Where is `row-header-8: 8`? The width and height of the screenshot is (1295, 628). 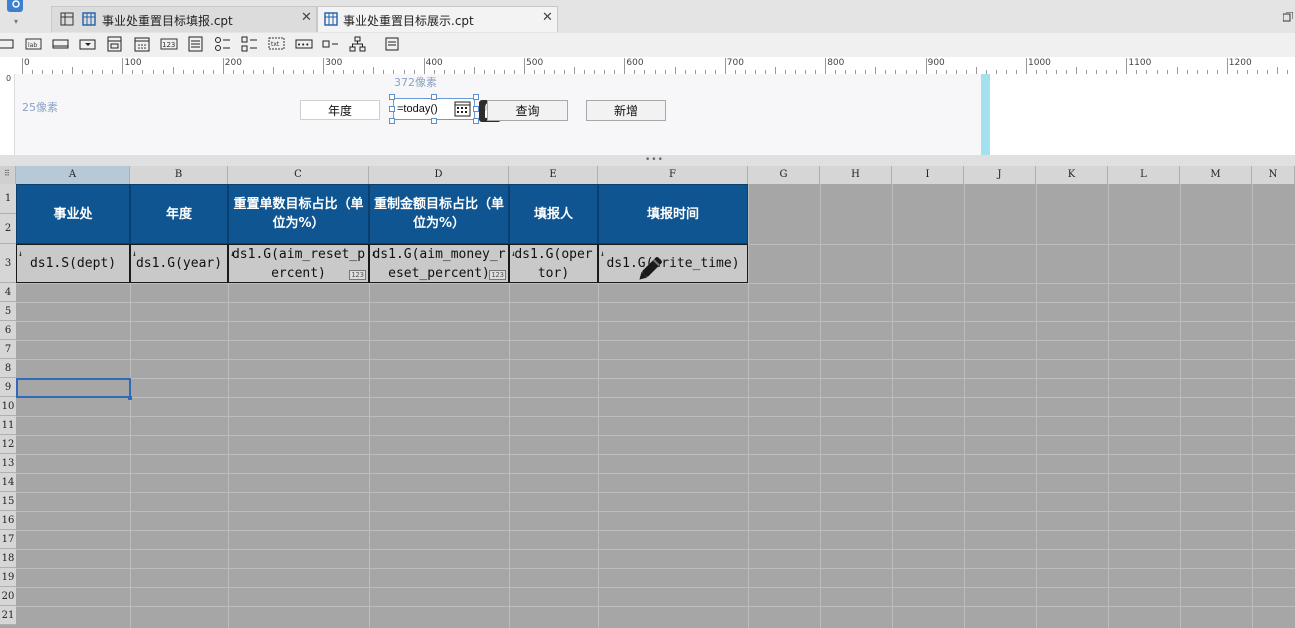
row-header-8: 8 is located at coordinates (8, 368).